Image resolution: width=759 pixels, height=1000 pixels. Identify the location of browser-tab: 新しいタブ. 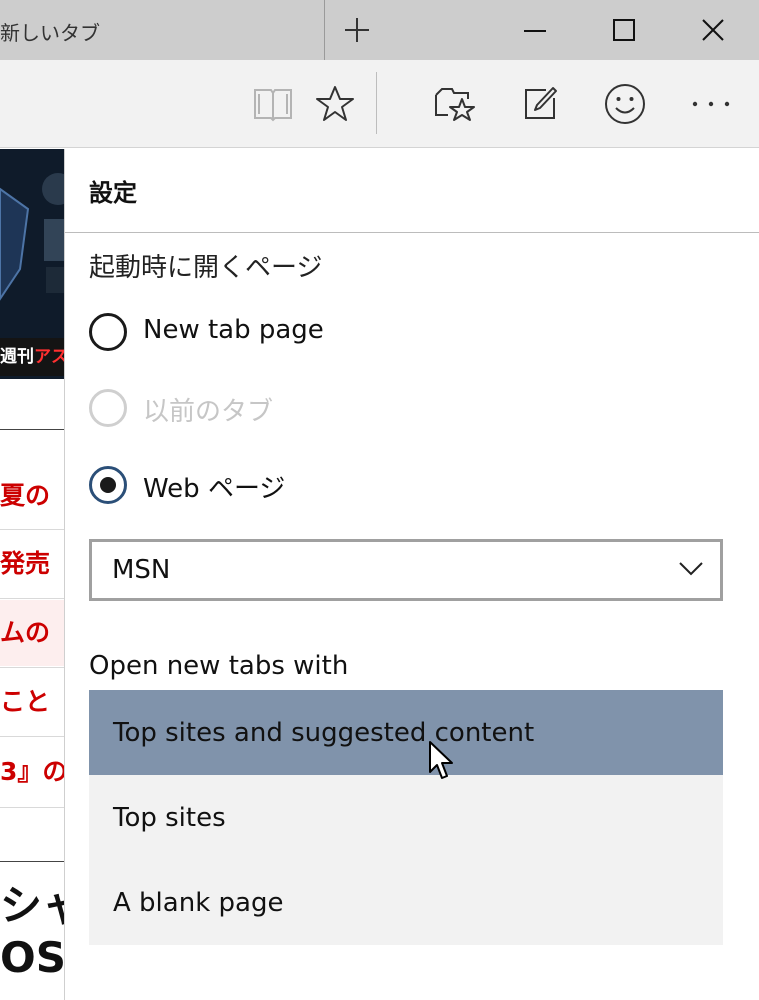
(162, 30).